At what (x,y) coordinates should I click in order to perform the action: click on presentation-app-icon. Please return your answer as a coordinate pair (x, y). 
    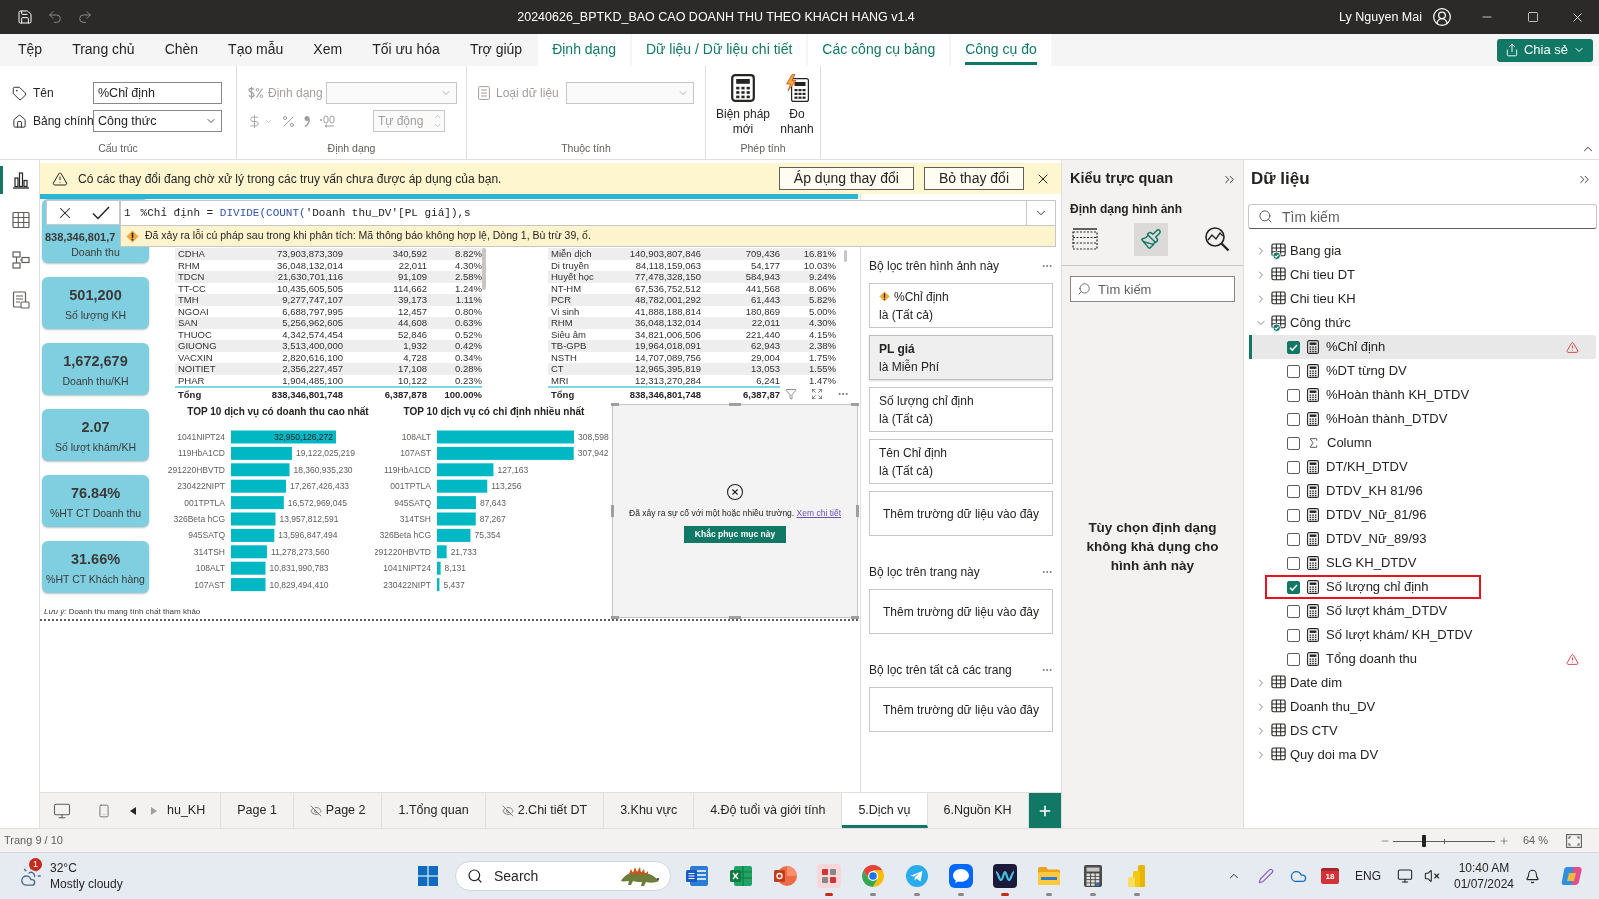
    Looking at the image, I should click on (785, 876).